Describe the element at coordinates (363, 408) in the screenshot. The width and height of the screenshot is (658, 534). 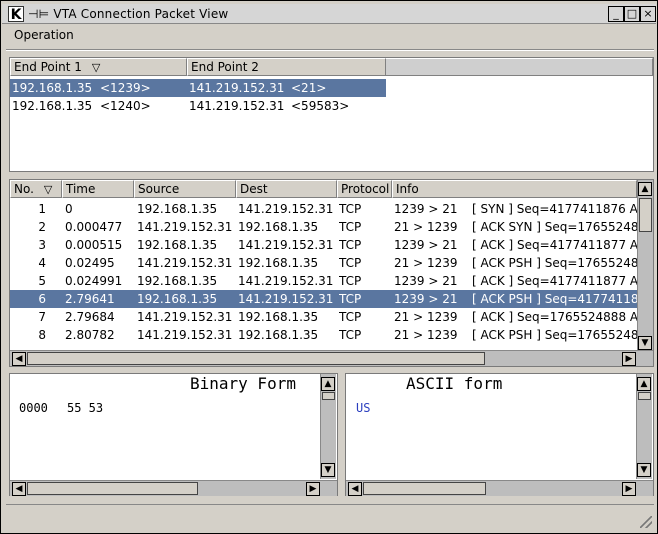
I see `ascii-text: US` at that location.